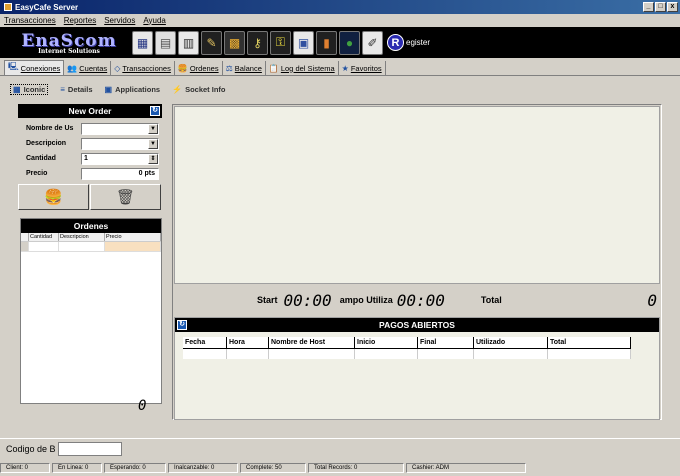  I want to click on status-client: Client: 0, so click(25, 468).